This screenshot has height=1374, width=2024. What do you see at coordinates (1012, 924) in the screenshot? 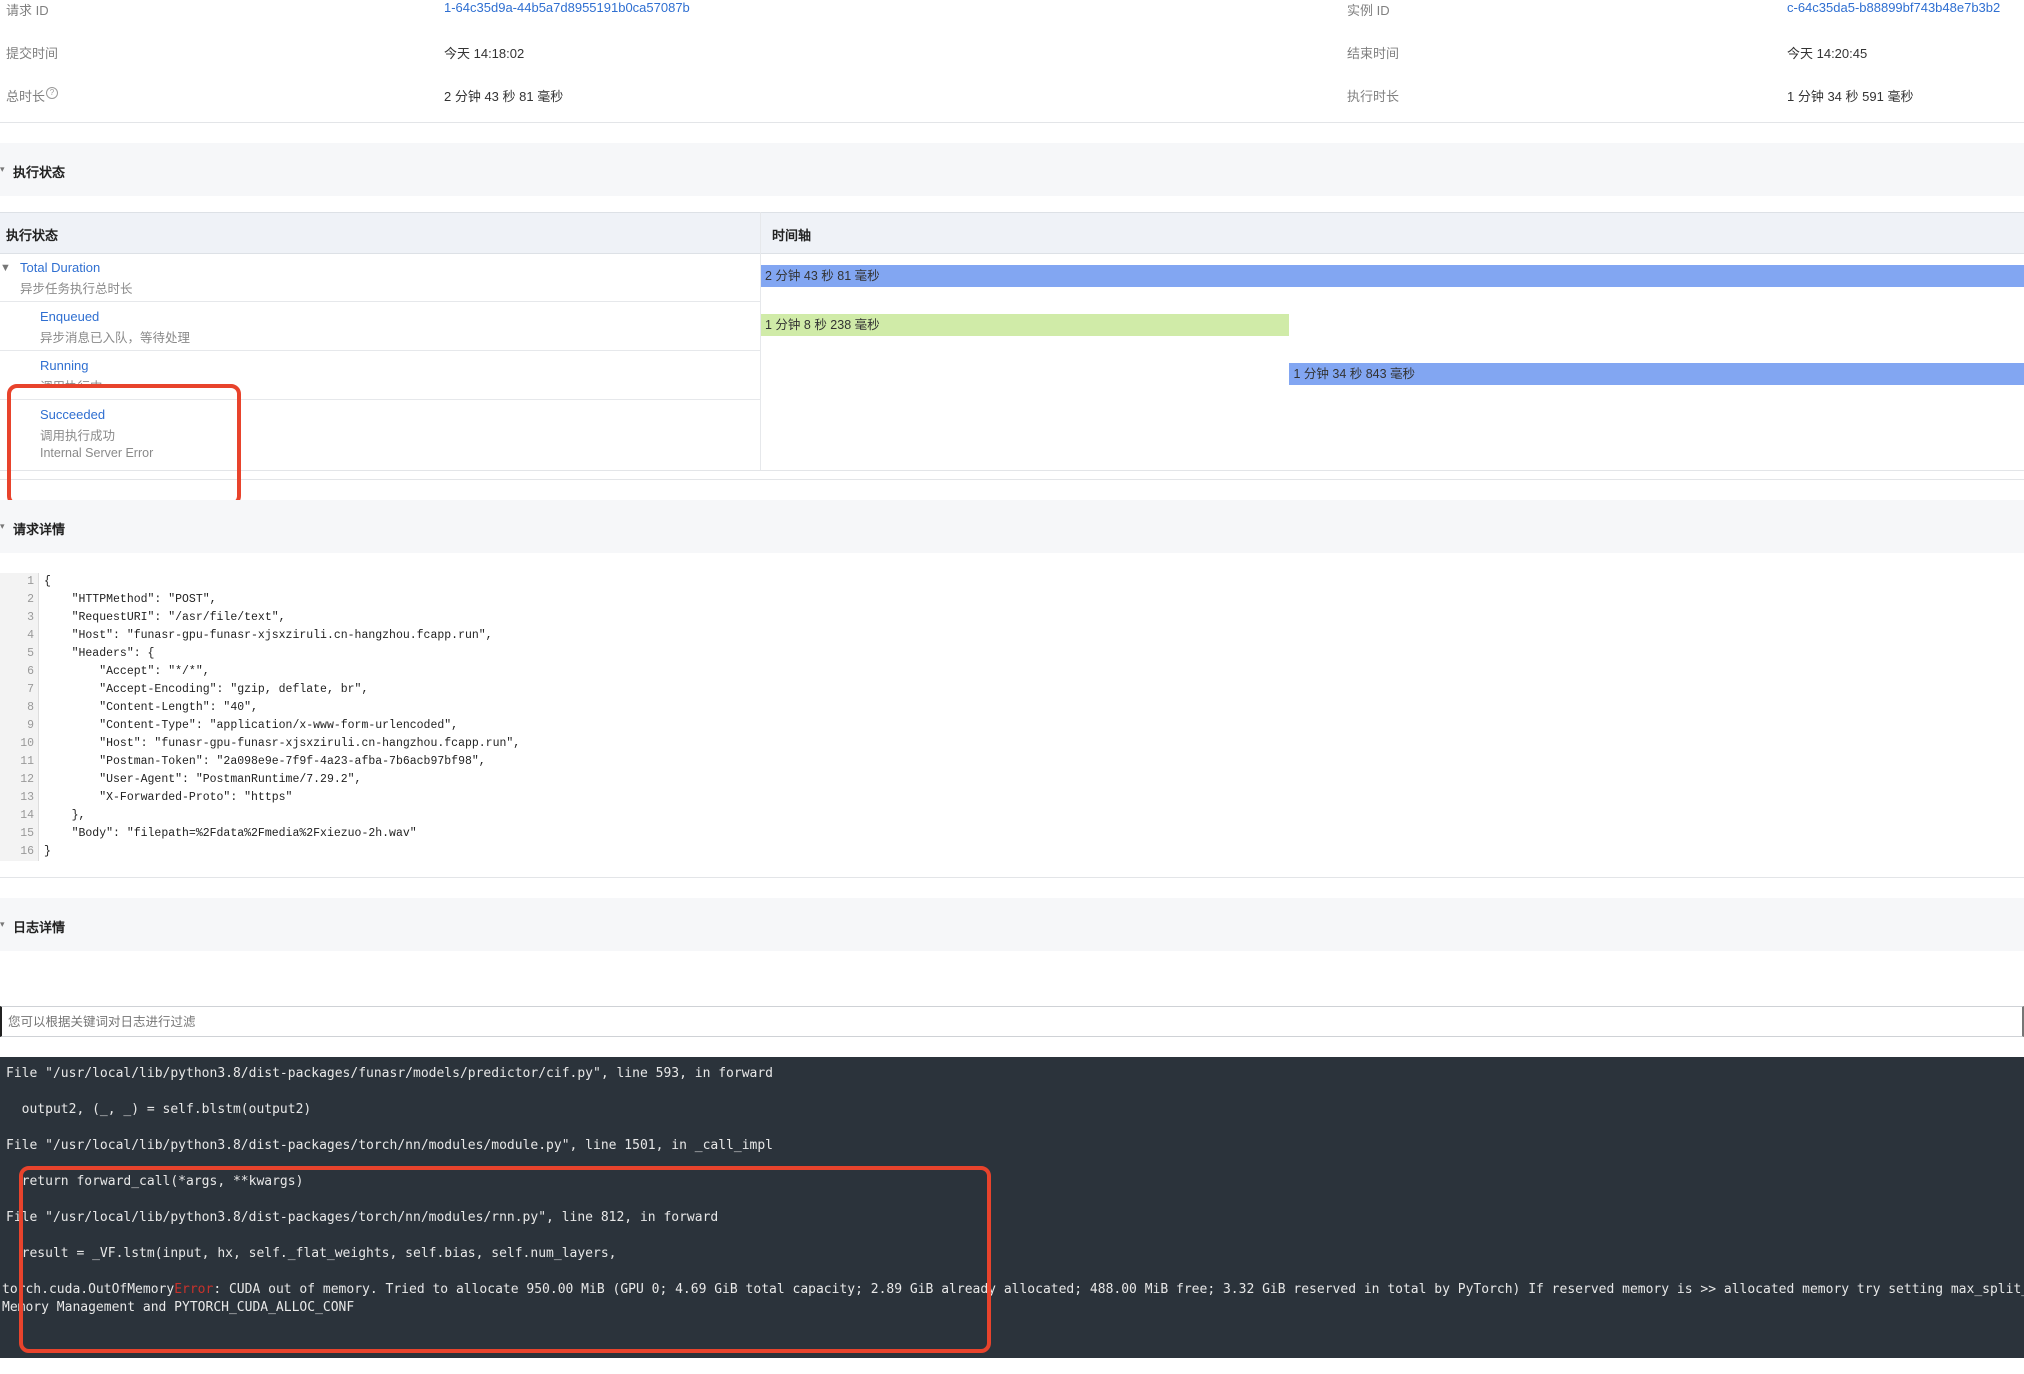
I see `section-logs-header: ▾ 日志详情` at bounding box center [1012, 924].